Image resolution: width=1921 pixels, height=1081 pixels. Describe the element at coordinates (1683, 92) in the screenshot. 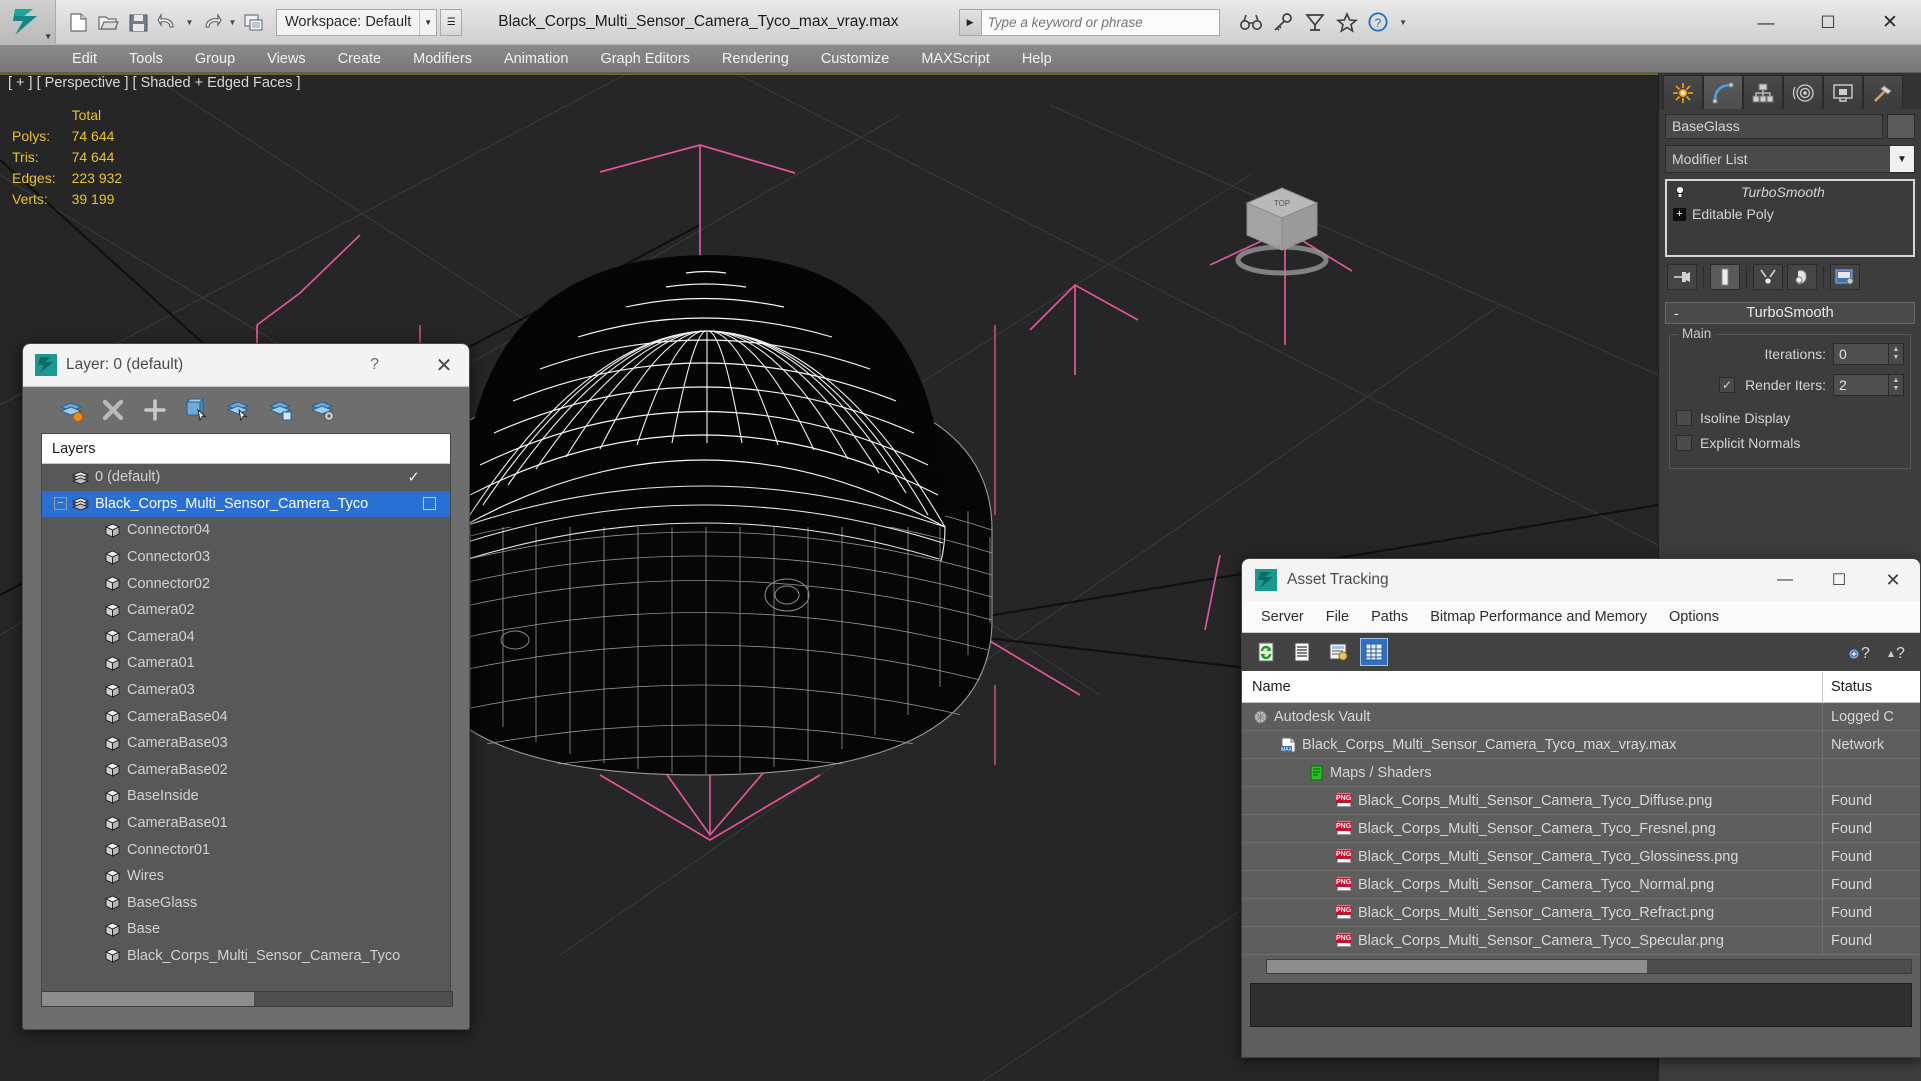

I see `create-tab` at that location.